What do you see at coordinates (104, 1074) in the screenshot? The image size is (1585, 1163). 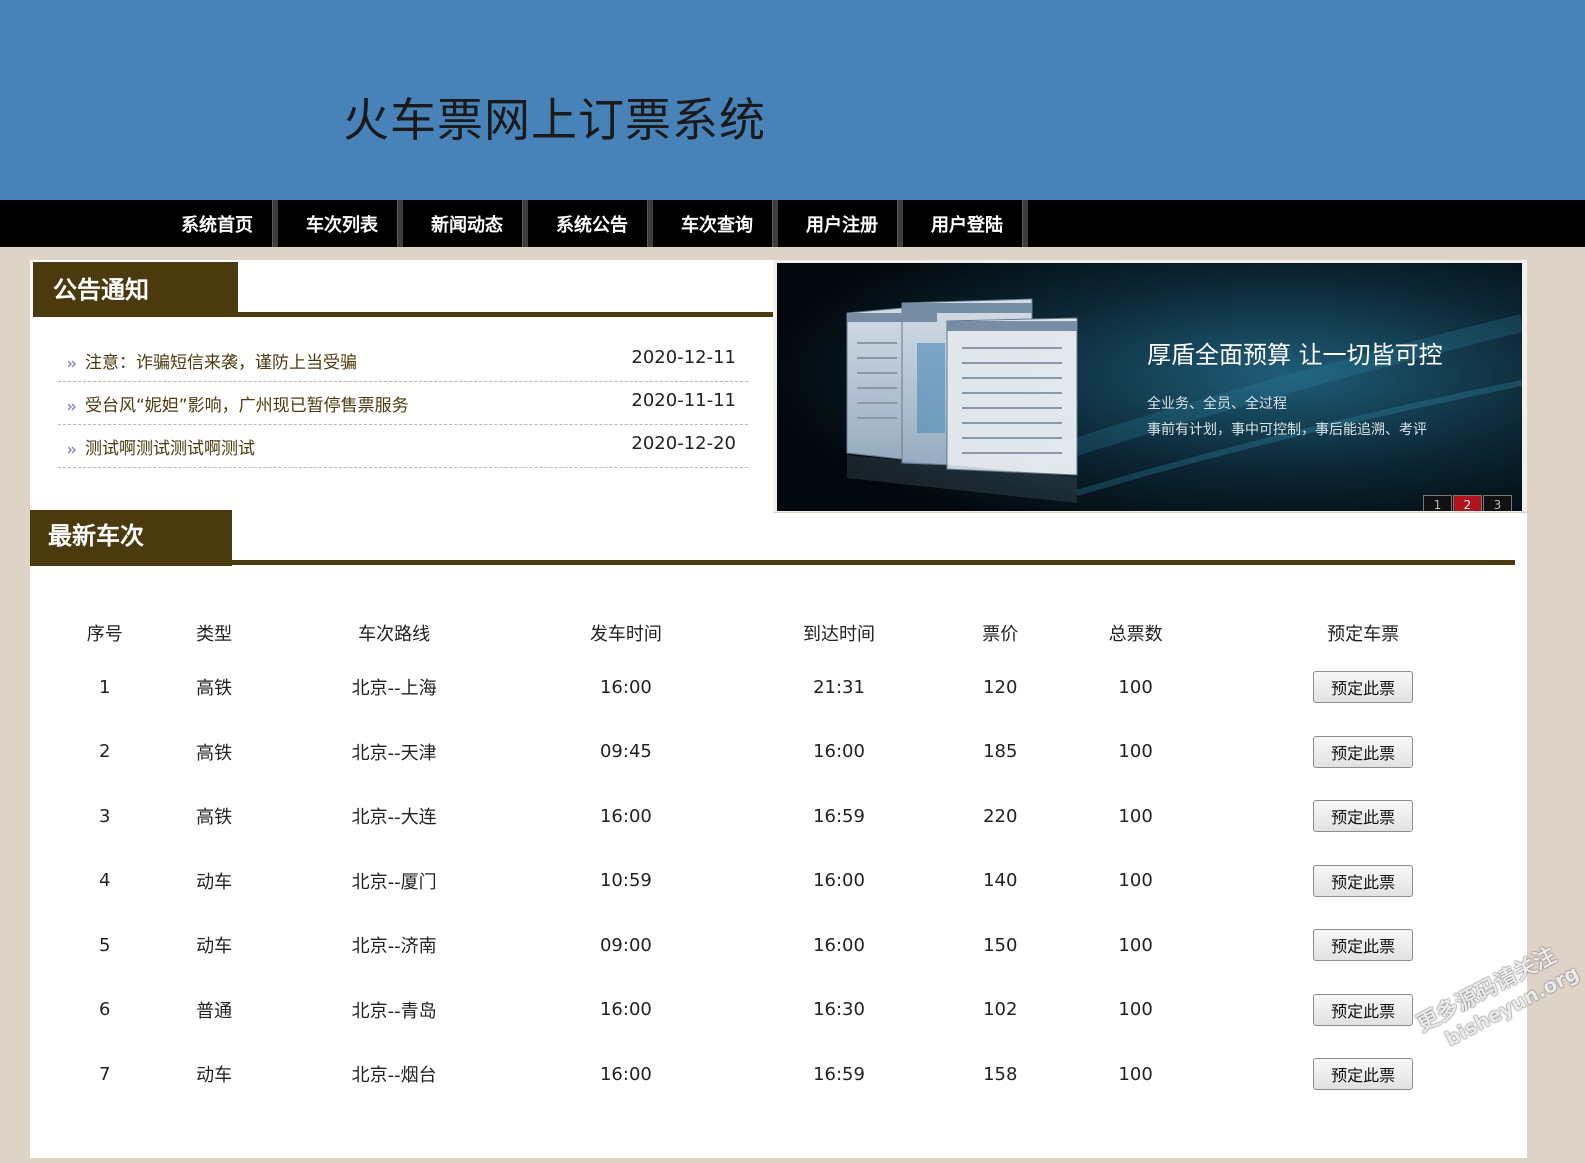 I see `cell-no: 7` at bounding box center [104, 1074].